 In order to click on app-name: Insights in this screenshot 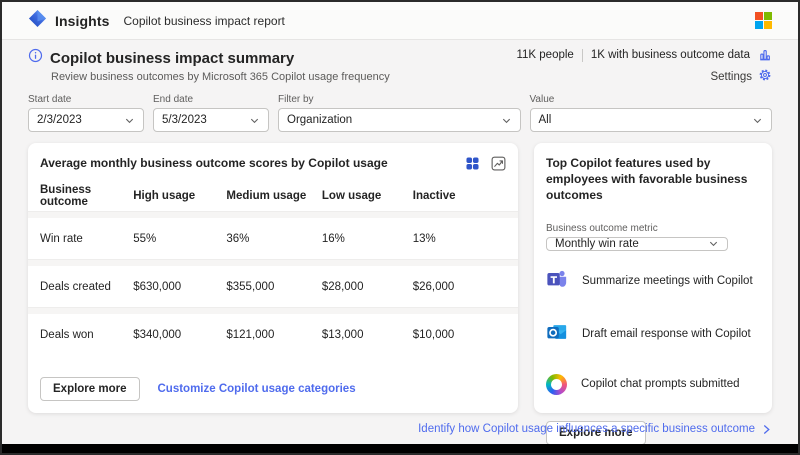, I will do `click(82, 20)`.